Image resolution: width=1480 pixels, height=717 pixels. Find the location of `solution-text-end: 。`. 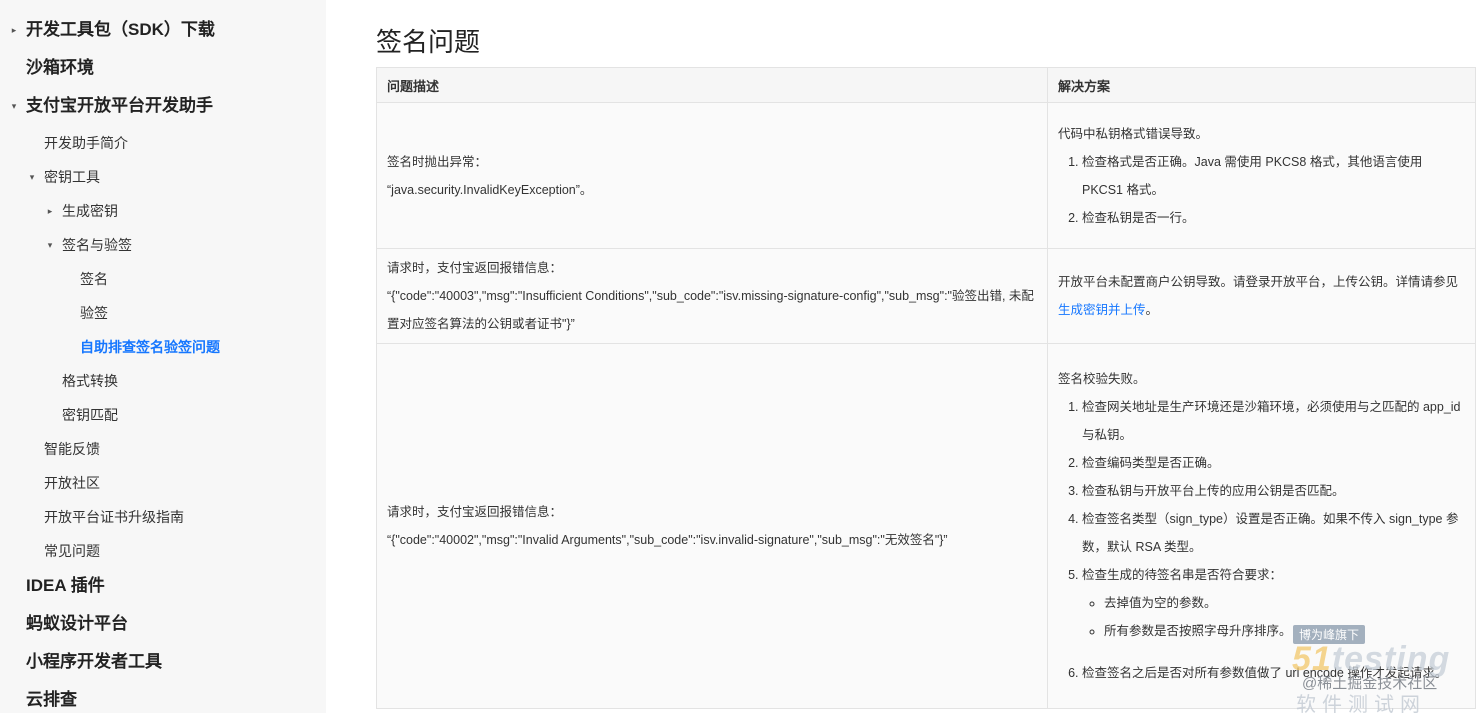

solution-text-end: 。 is located at coordinates (1152, 310).